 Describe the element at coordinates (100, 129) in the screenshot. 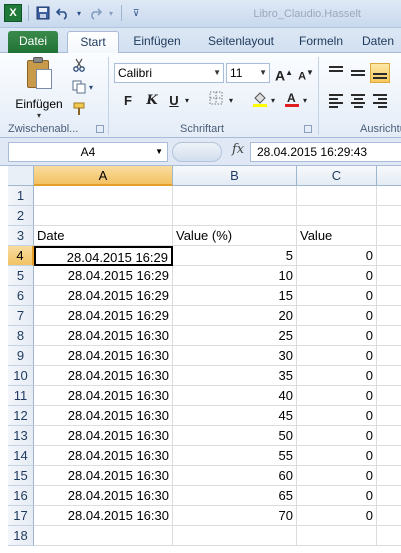

I see `clipboard-launcher-icon` at that location.